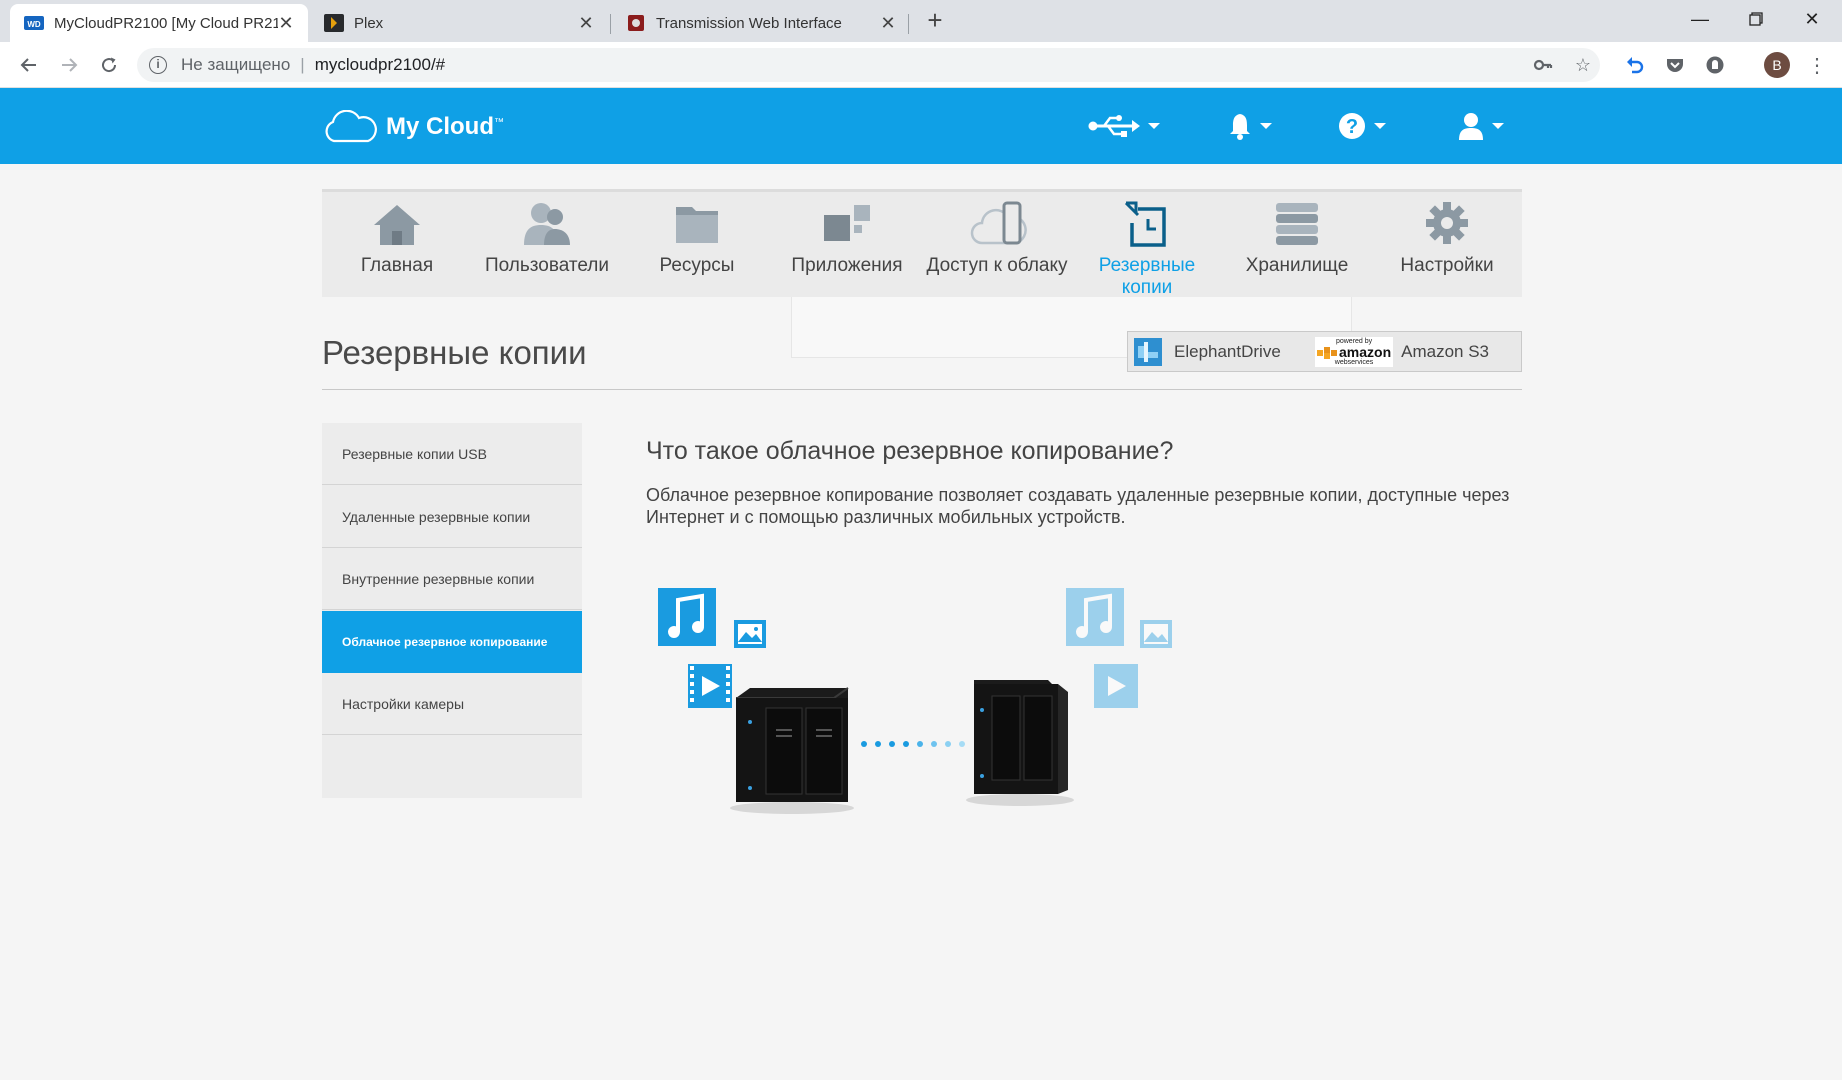 The width and height of the screenshot is (1842, 1080). I want to click on nav-item-cloud-access: Доступ к облаку, so click(997, 246).